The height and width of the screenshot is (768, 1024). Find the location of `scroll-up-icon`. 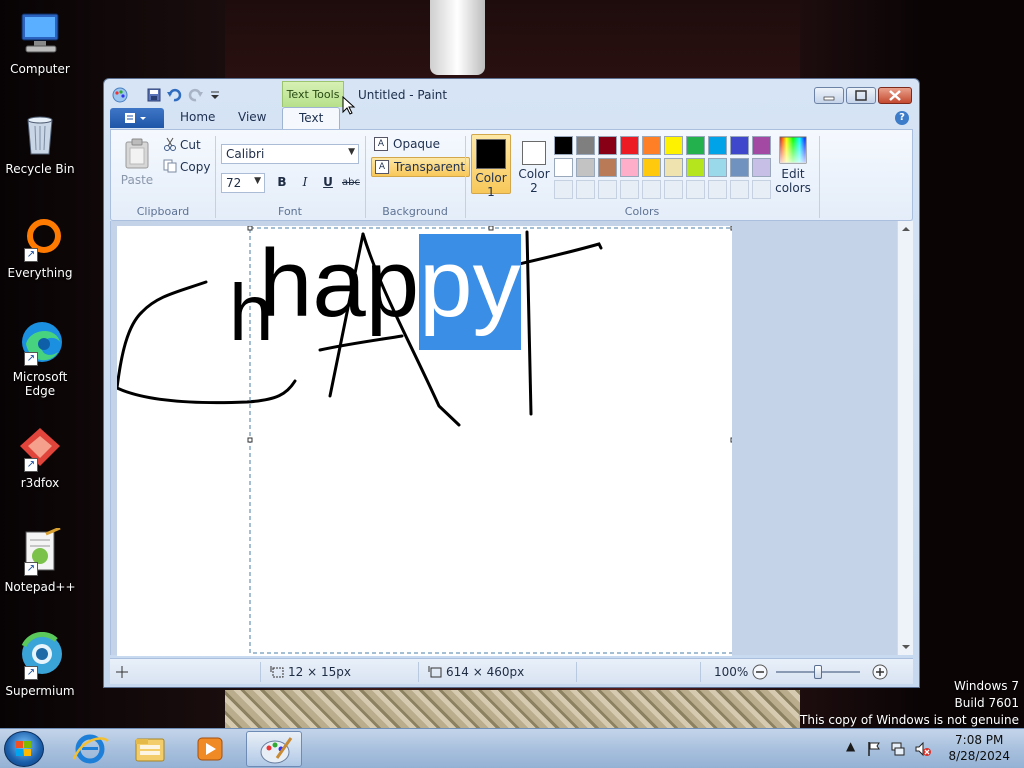

scroll-up-icon is located at coordinates (906, 229).